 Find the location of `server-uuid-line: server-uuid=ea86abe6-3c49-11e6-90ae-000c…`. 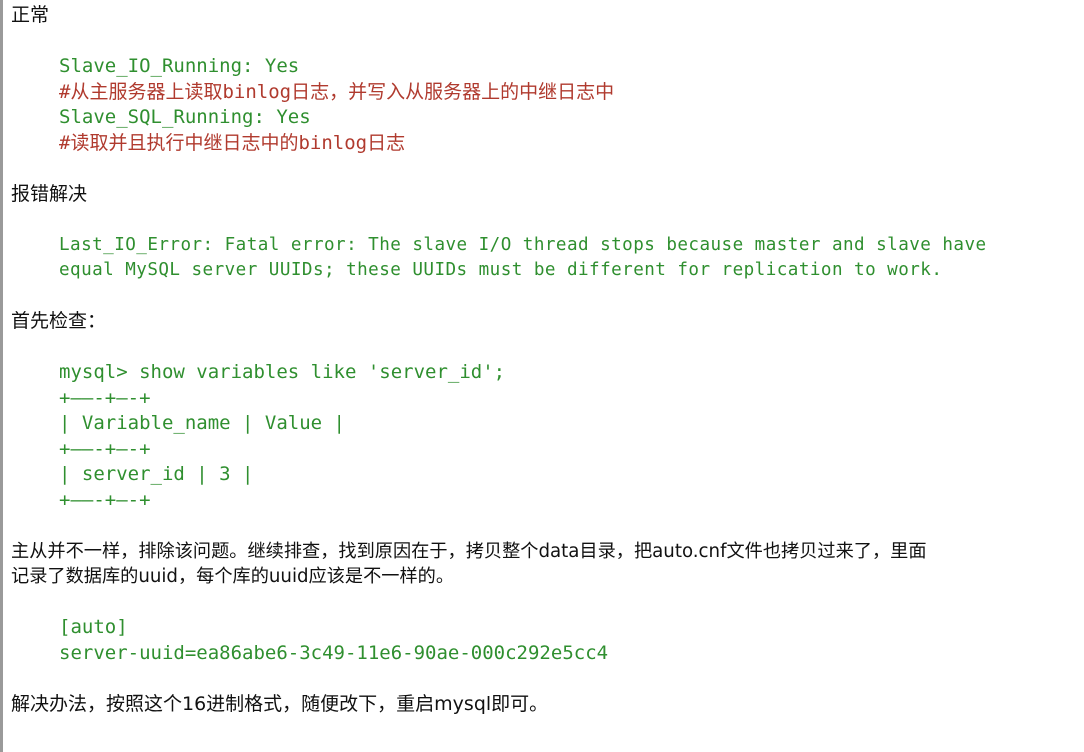

server-uuid-line: server-uuid=ea86abe6-3c49-11e6-90ae-000c… is located at coordinates (334, 652).